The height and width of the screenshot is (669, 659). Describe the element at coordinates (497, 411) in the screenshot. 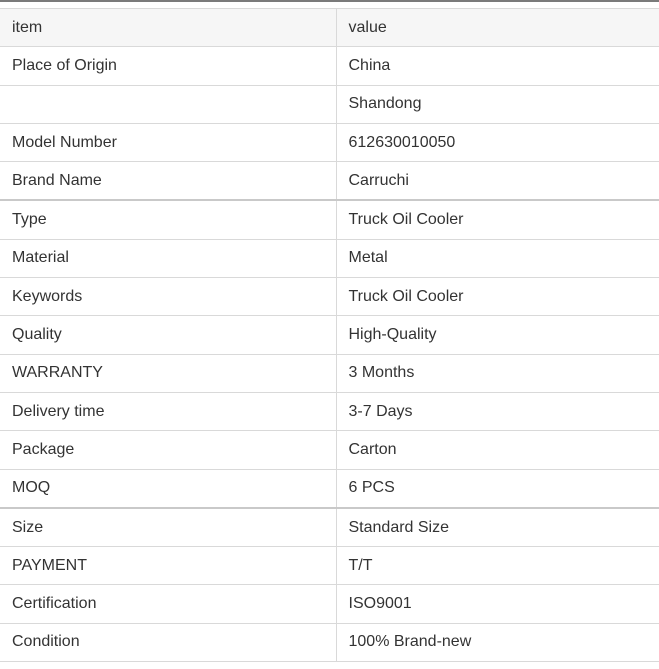

I see `row-value-cell: 3-7 Days` at that location.